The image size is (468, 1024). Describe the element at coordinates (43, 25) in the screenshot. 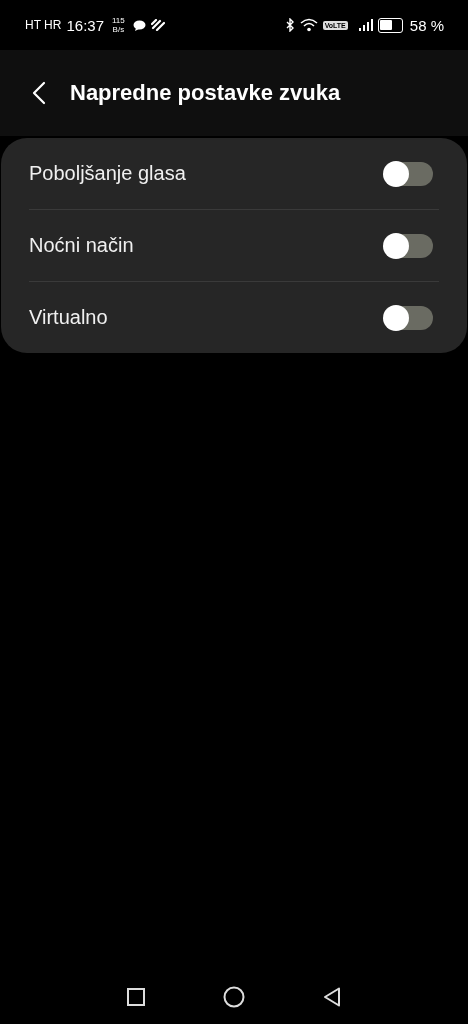

I see `carrier-text: HT HR` at that location.